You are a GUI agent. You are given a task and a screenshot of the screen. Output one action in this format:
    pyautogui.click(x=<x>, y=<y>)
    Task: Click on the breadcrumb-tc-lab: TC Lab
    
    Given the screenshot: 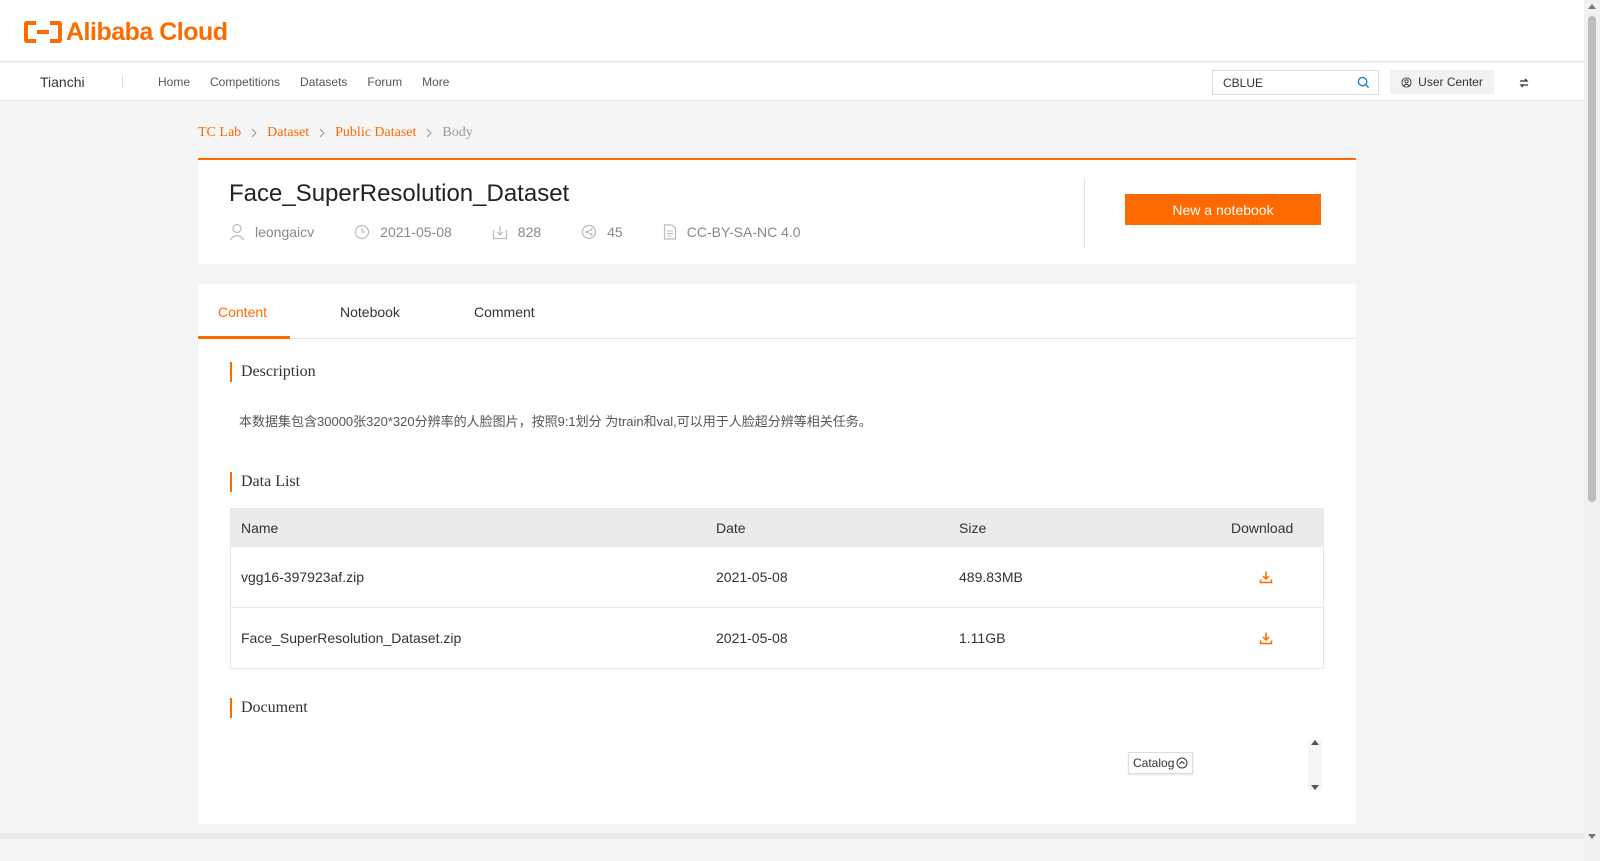 What is the action you would take?
    pyautogui.click(x=219, y=133)
    